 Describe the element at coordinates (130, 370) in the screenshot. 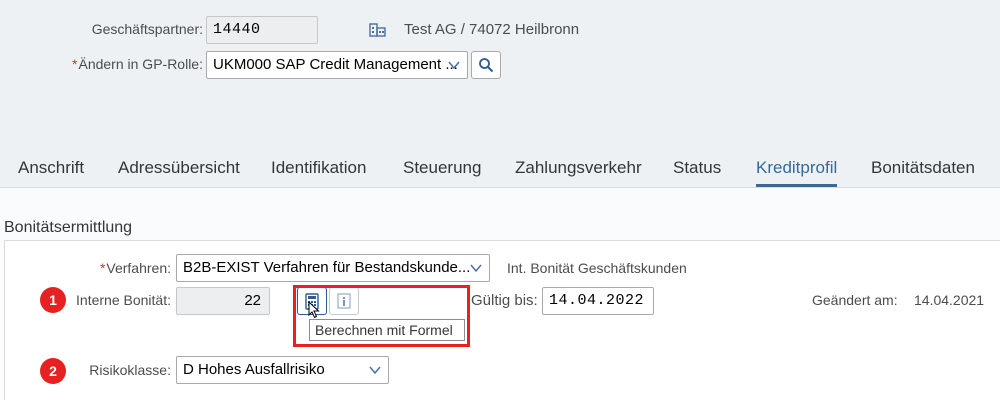

I see `risiko-label: Risikoklasse:` at that location.